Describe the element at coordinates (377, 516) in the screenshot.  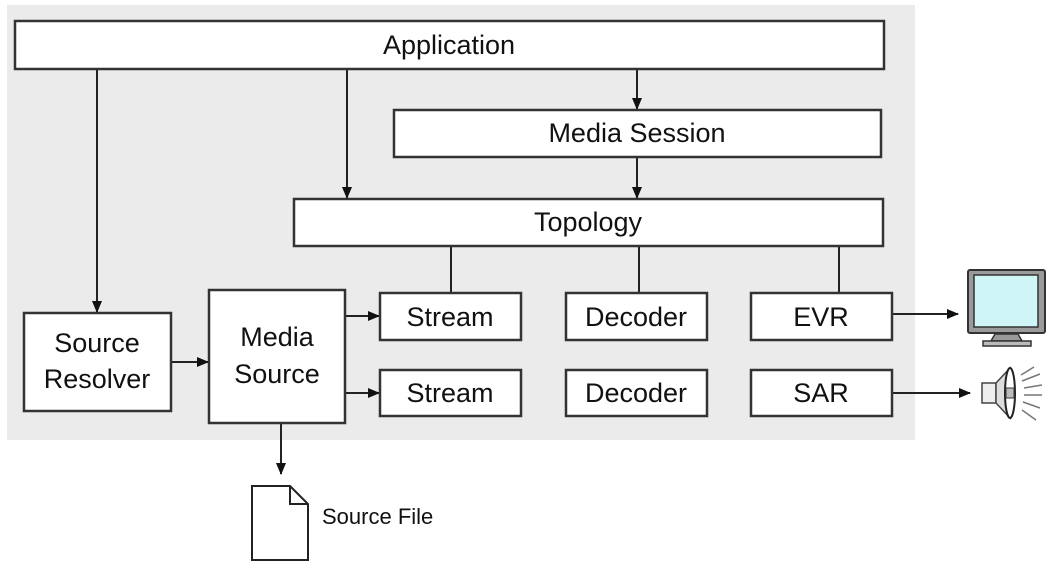
I see `source-file-label: Source File` at that location.